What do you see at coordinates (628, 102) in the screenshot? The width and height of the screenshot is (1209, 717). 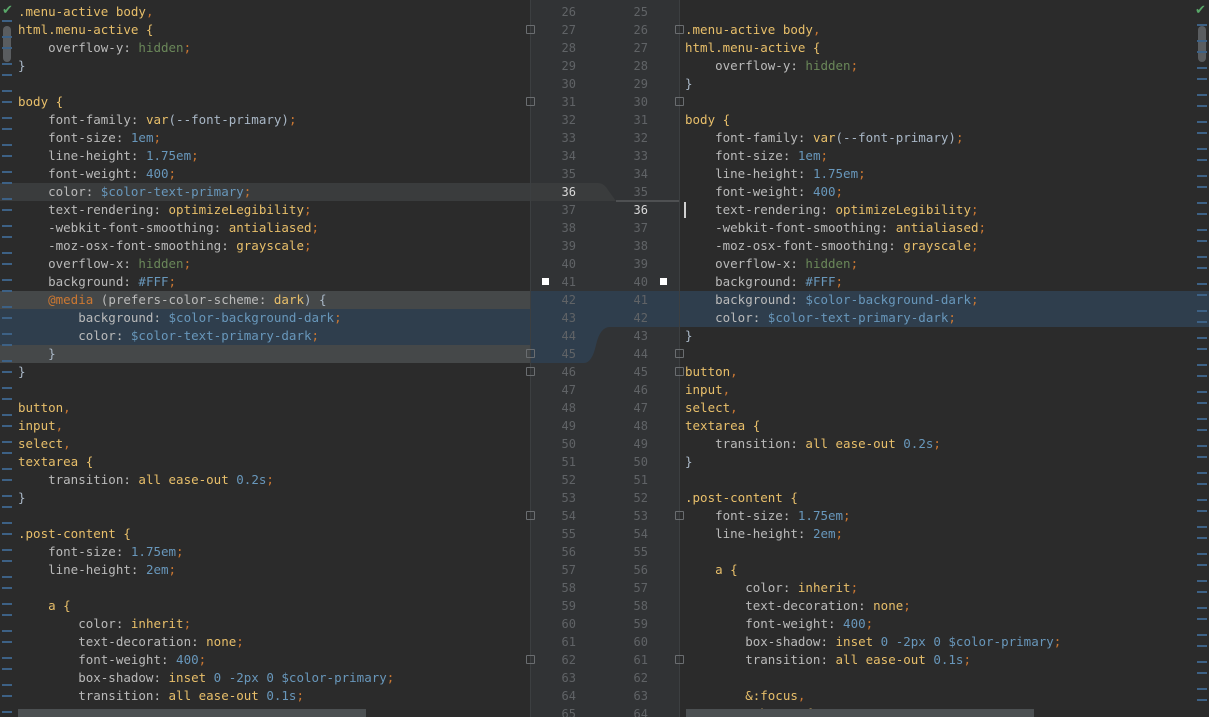 I see `right-line-number: 30` at bounding box center [628, 102].